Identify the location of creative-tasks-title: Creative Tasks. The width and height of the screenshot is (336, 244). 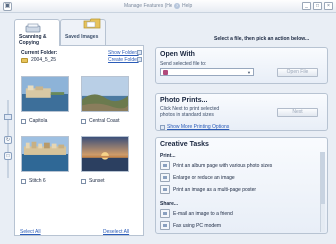
(184, 144).